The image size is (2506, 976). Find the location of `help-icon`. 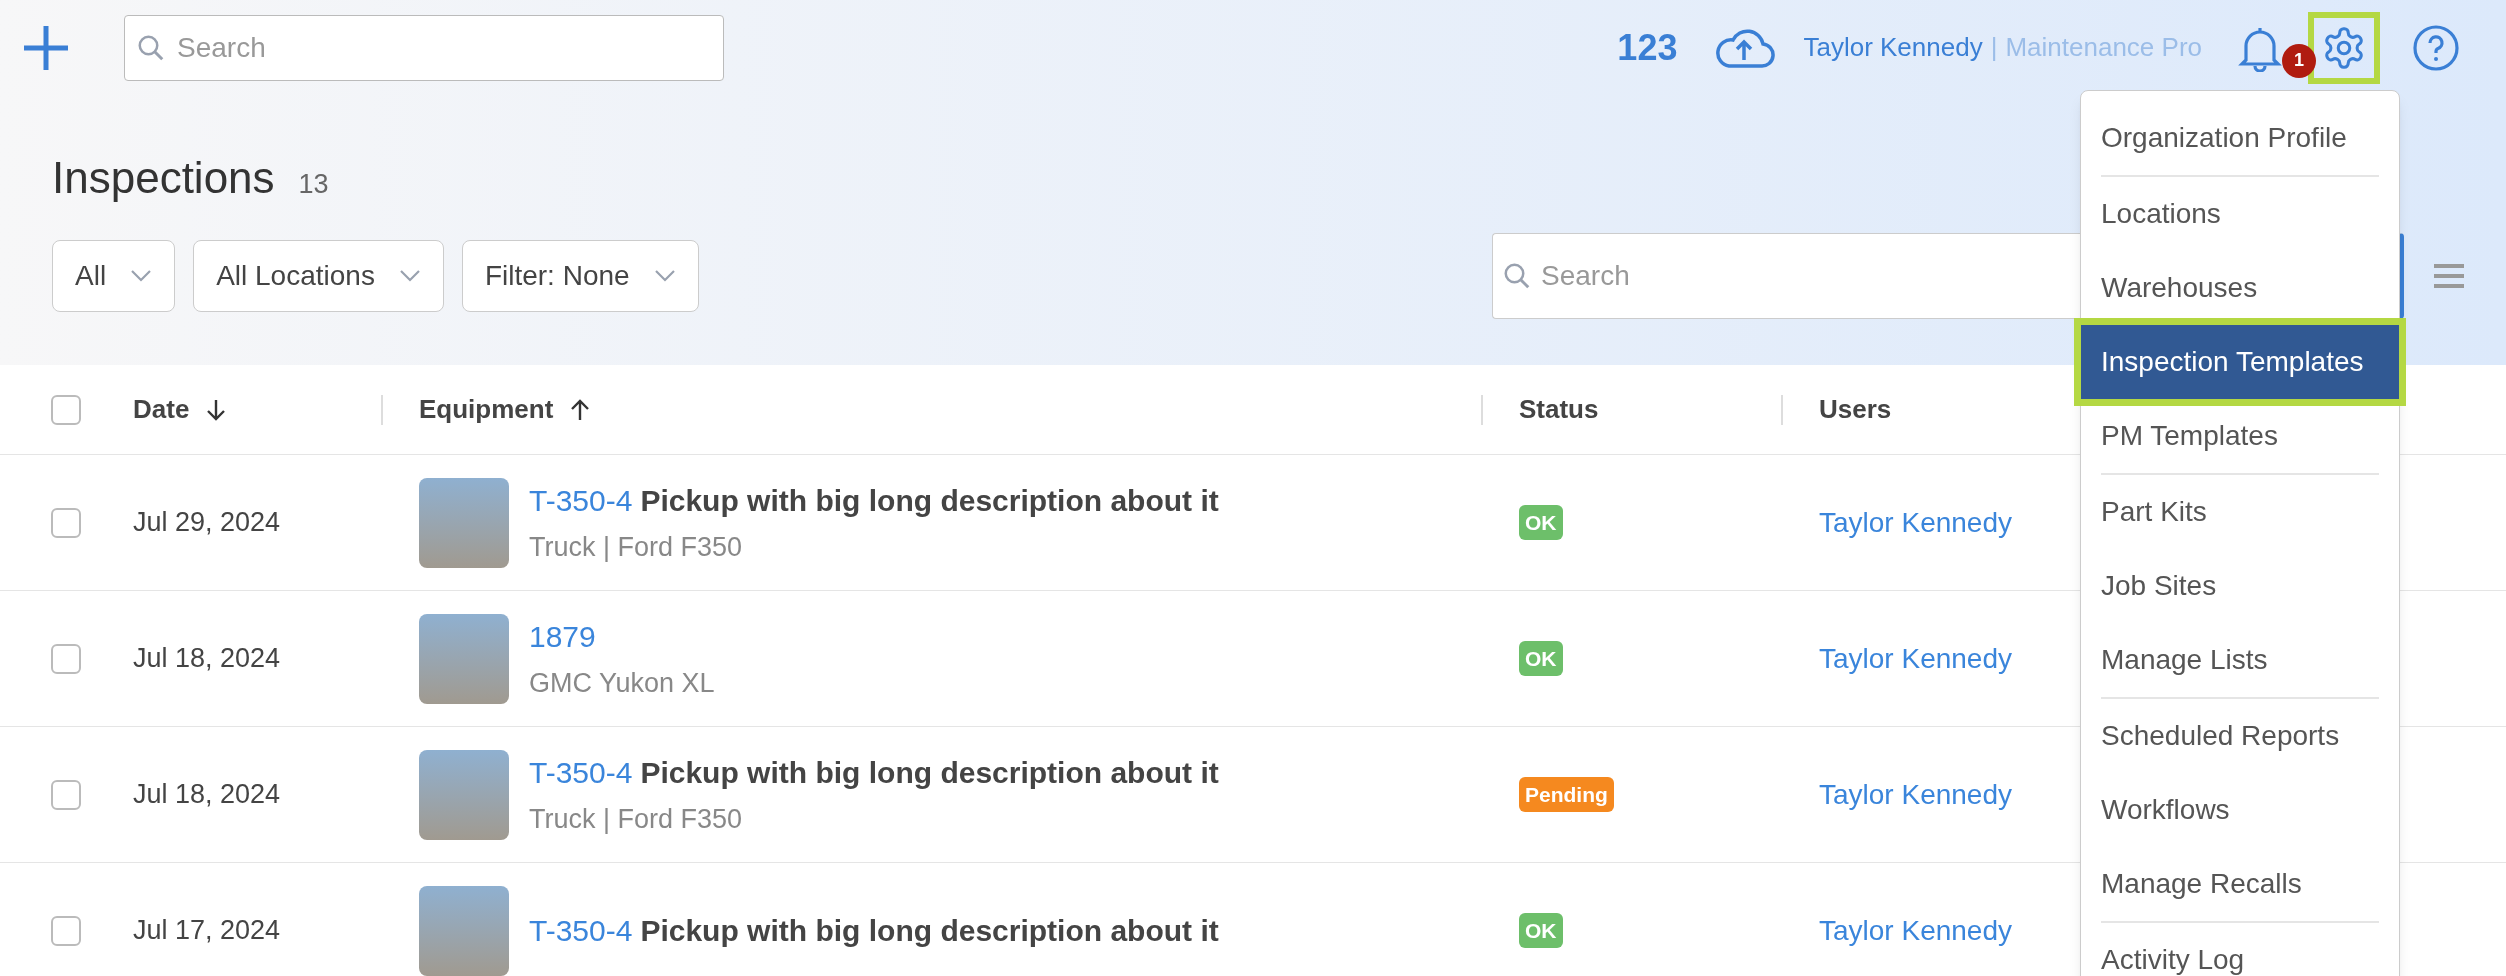

help-icon is located at coordinates (2436, 47).